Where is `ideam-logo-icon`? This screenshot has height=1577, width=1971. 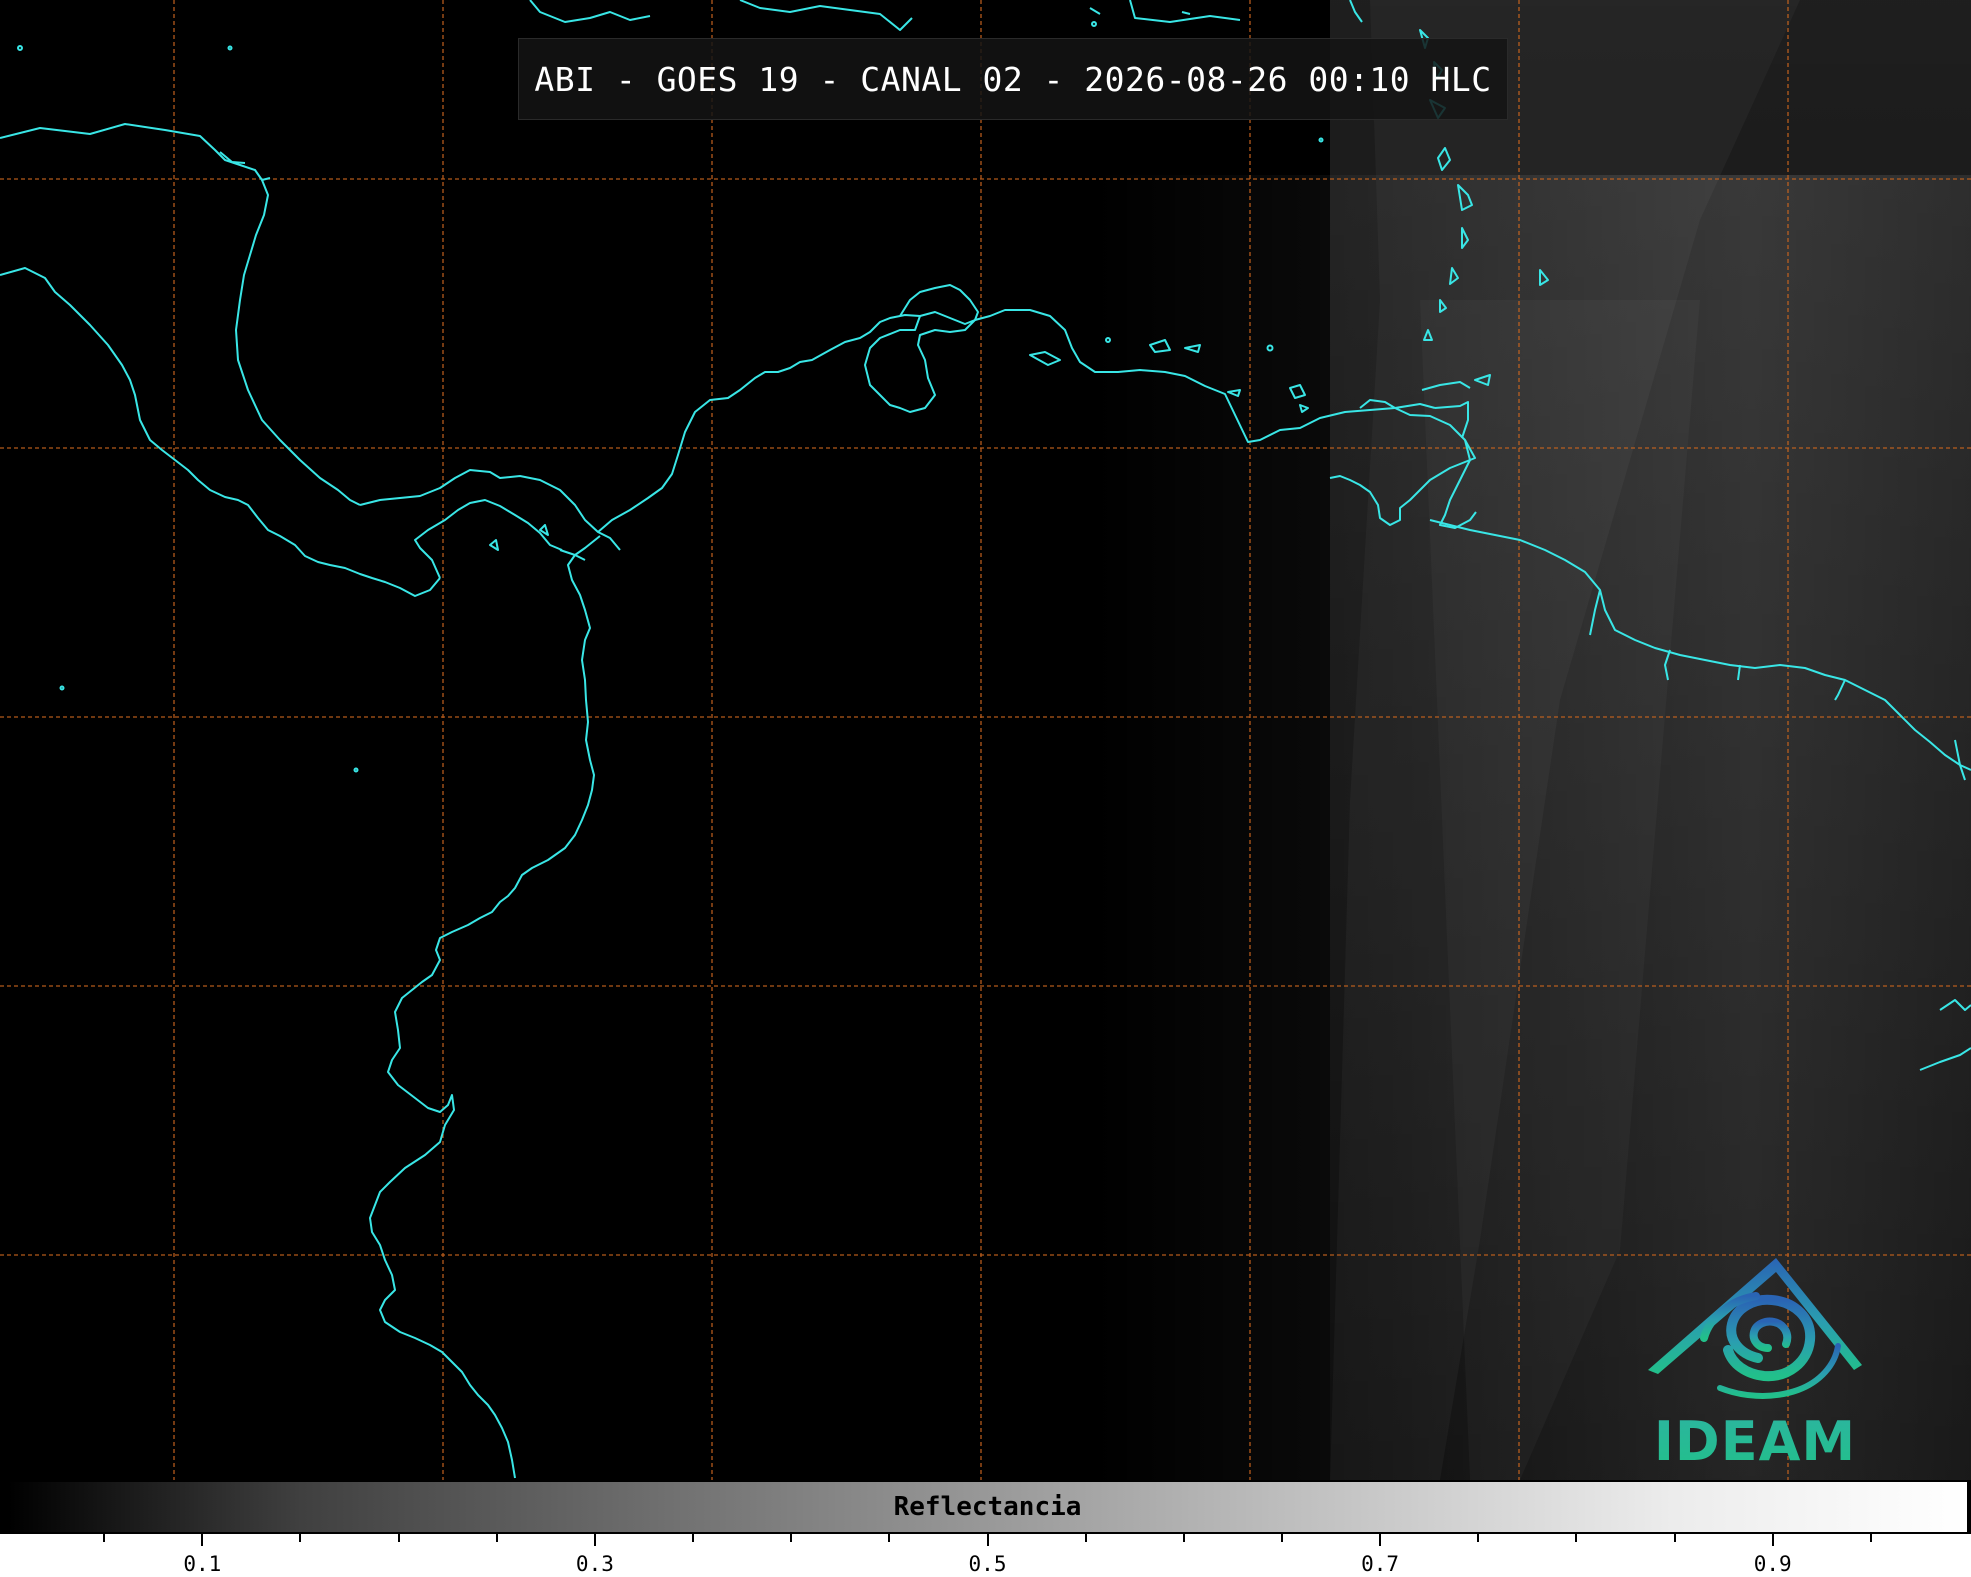
ideam-logo-icon is located at coordinates (1755, 1328).